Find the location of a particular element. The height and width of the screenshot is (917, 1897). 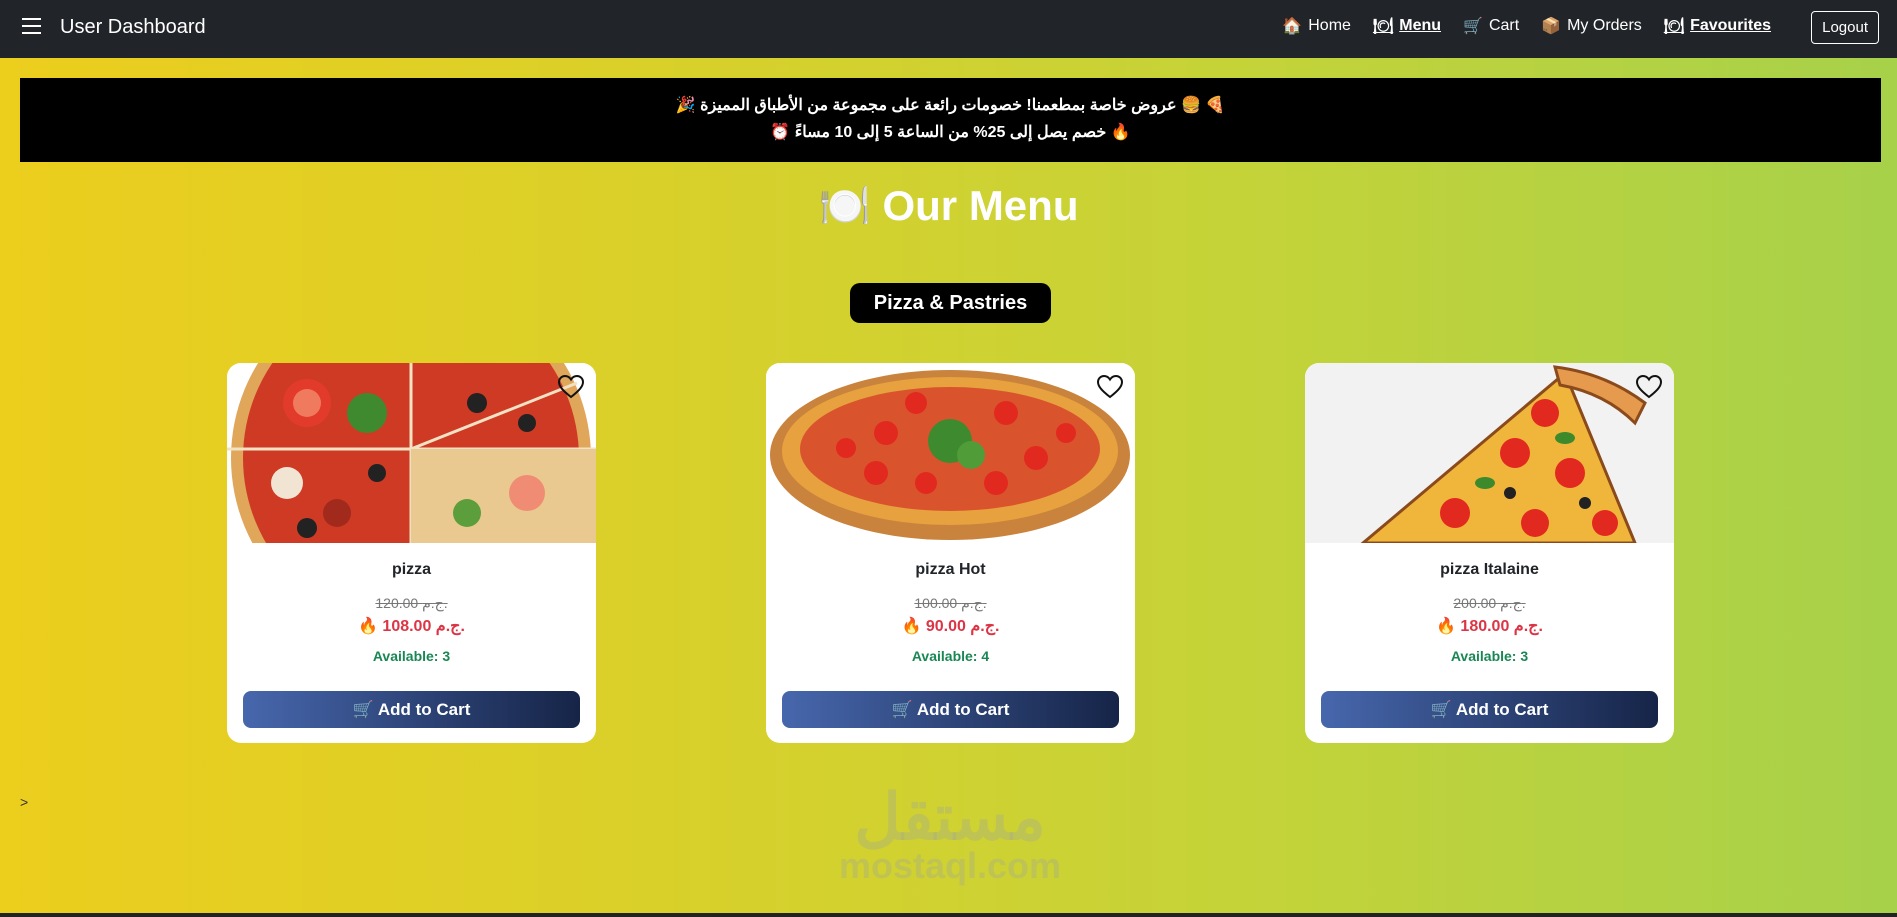

hamburger-menu-icon is located at coordinates (31, 26).